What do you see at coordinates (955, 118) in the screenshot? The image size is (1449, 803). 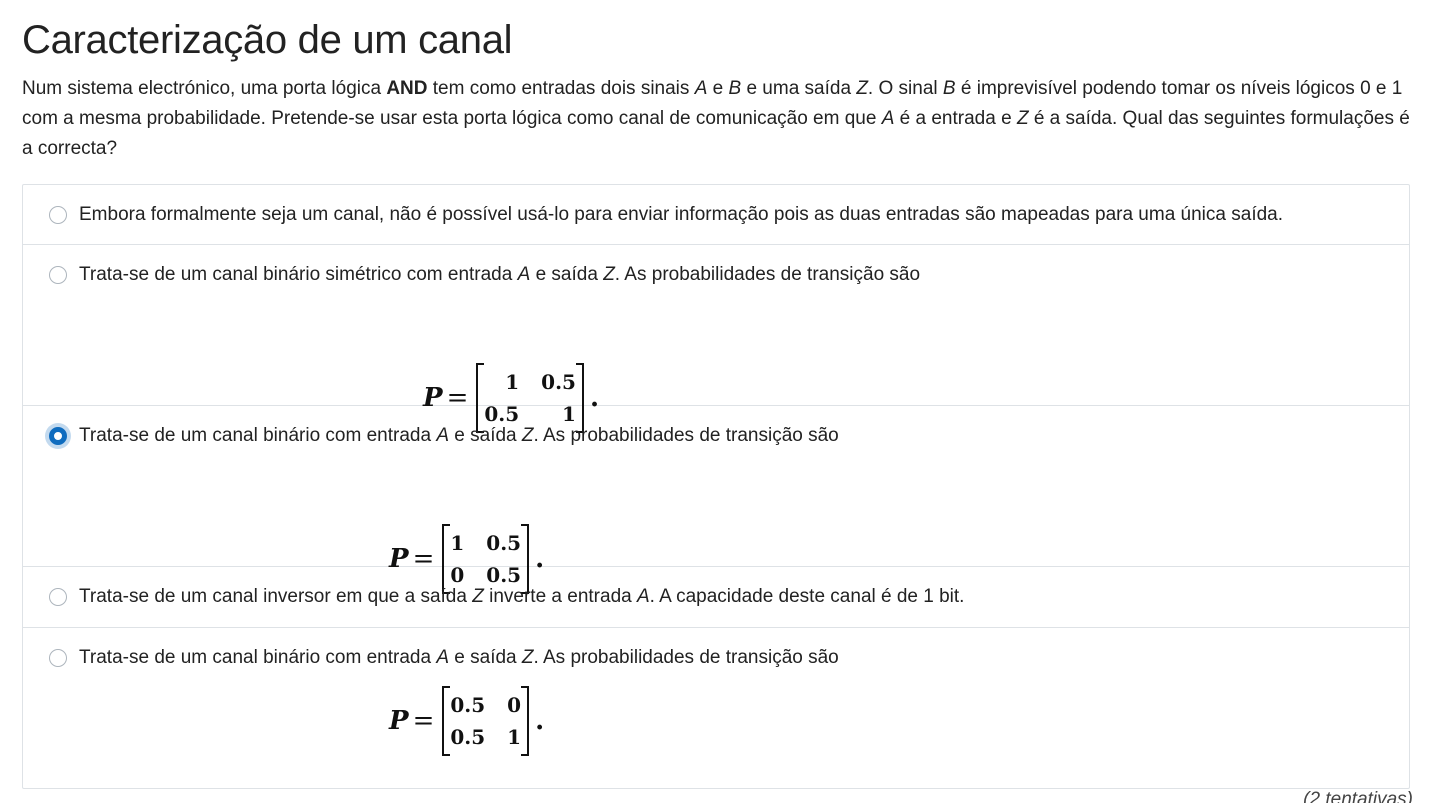 I see `stem-text: é a entrada e` at bounding box center [955, 118].